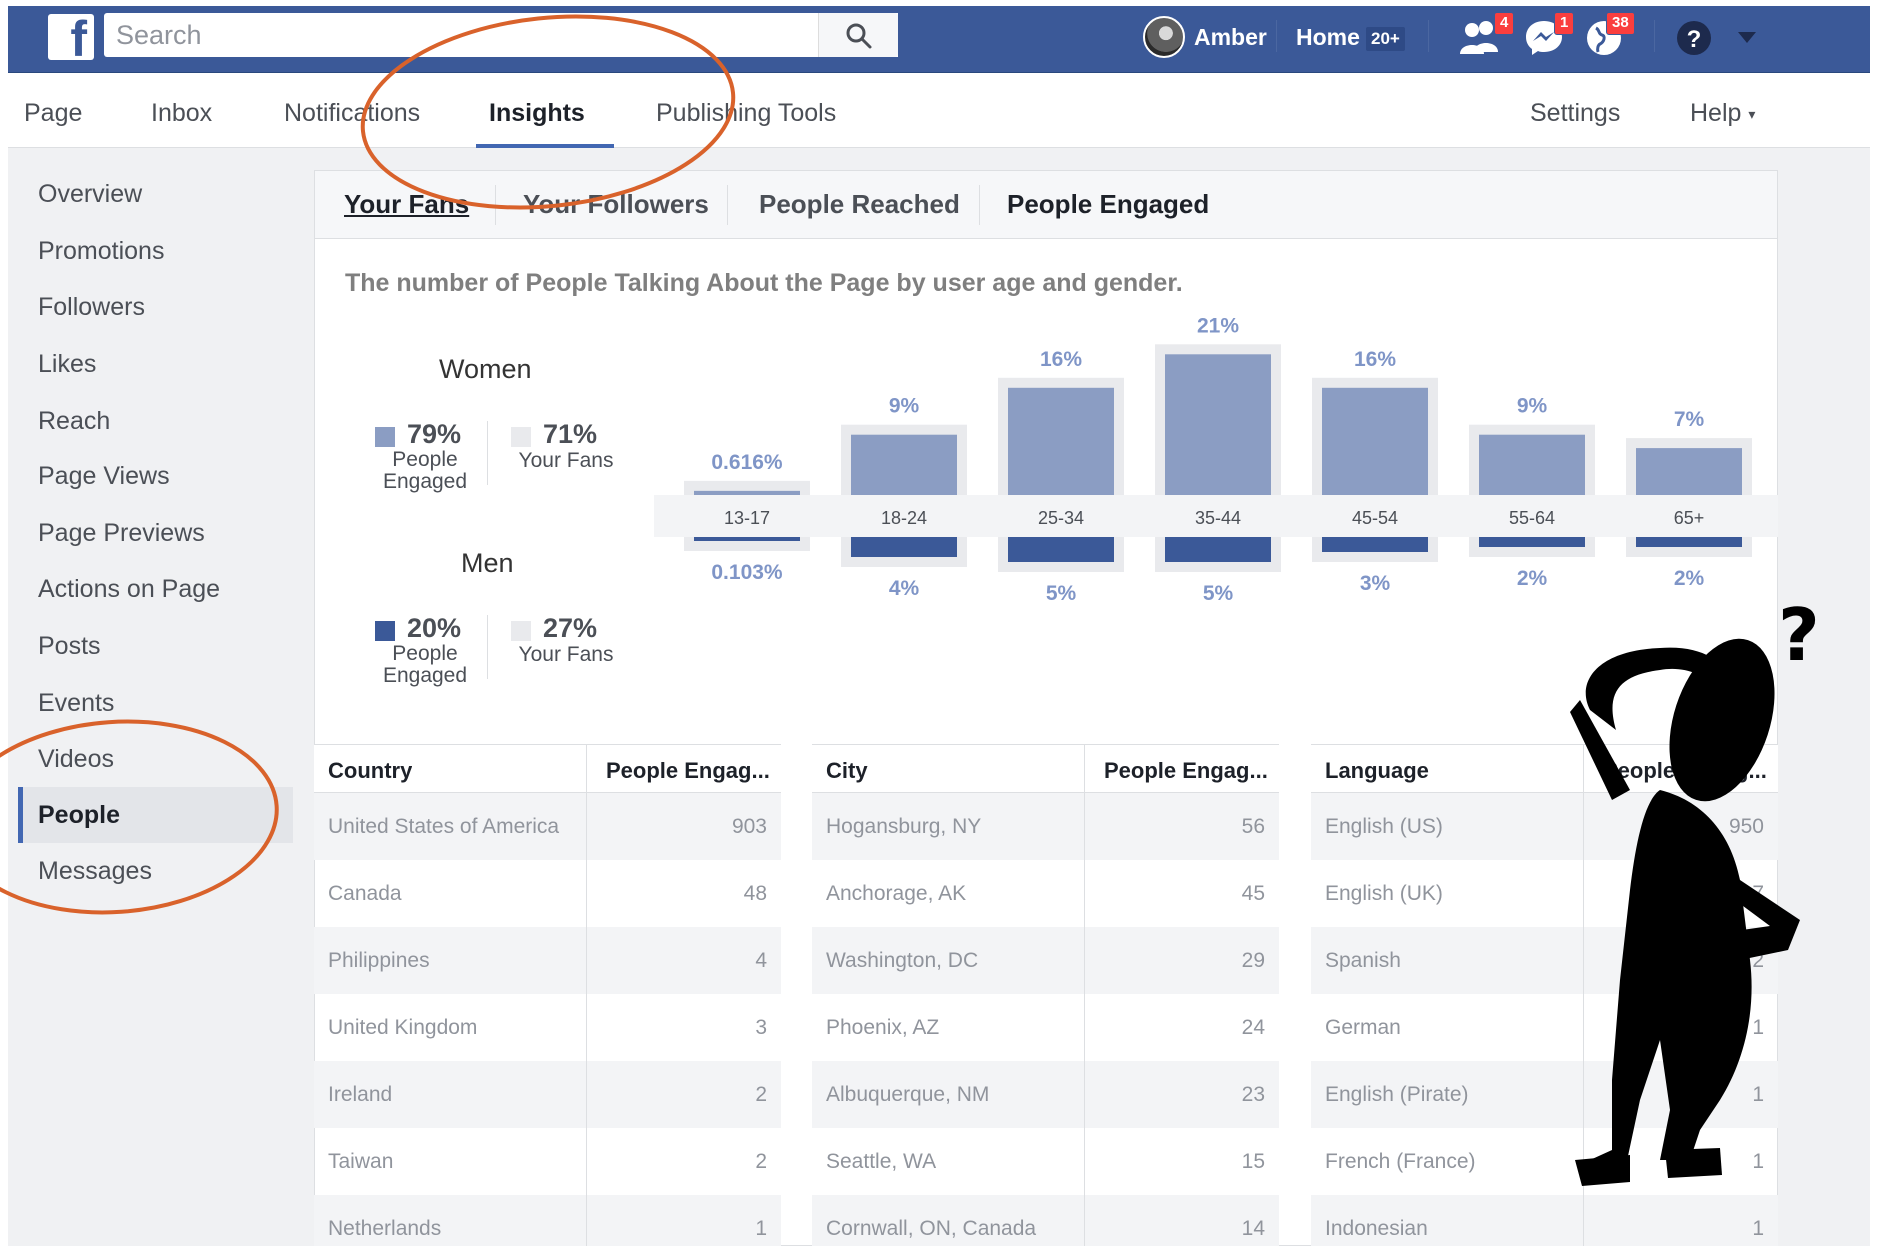 This screenshot has height=1246, width=1878. I want to click on sidebar-item-videos: Videos, so click(76, 759).